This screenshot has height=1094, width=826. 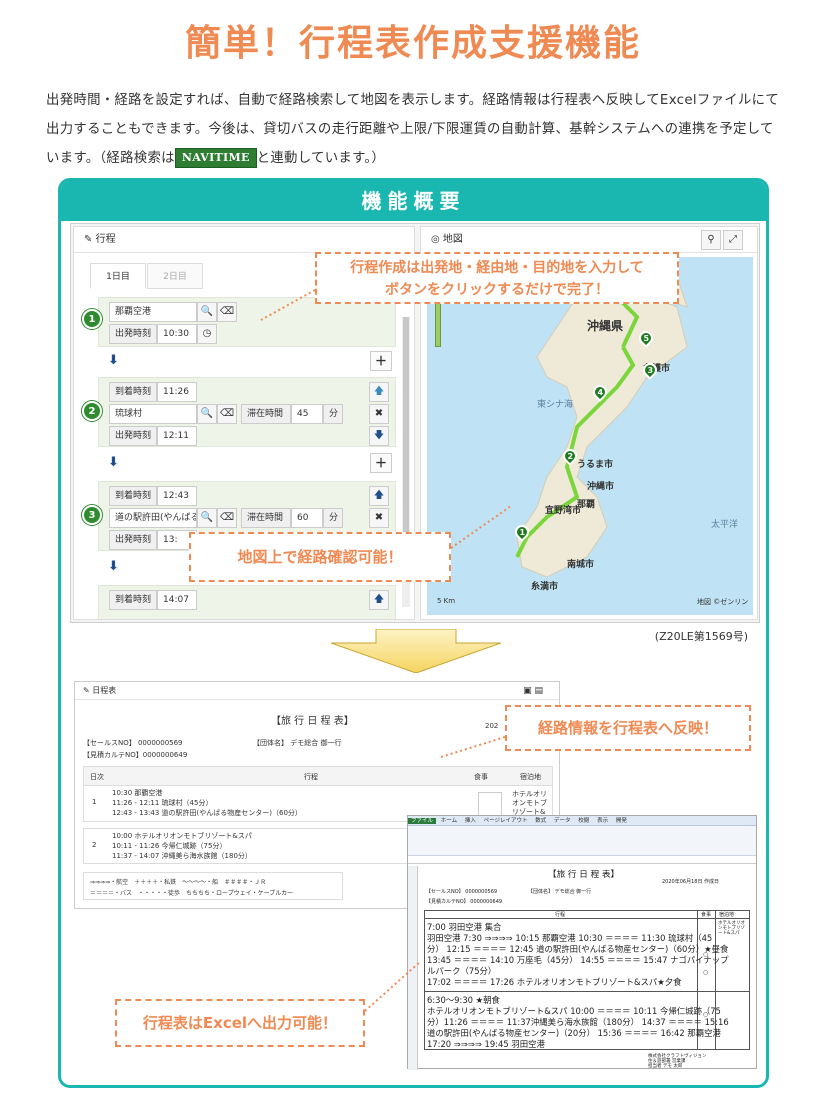 I want to click on stop-number: 1, so click(x=92, y=319).